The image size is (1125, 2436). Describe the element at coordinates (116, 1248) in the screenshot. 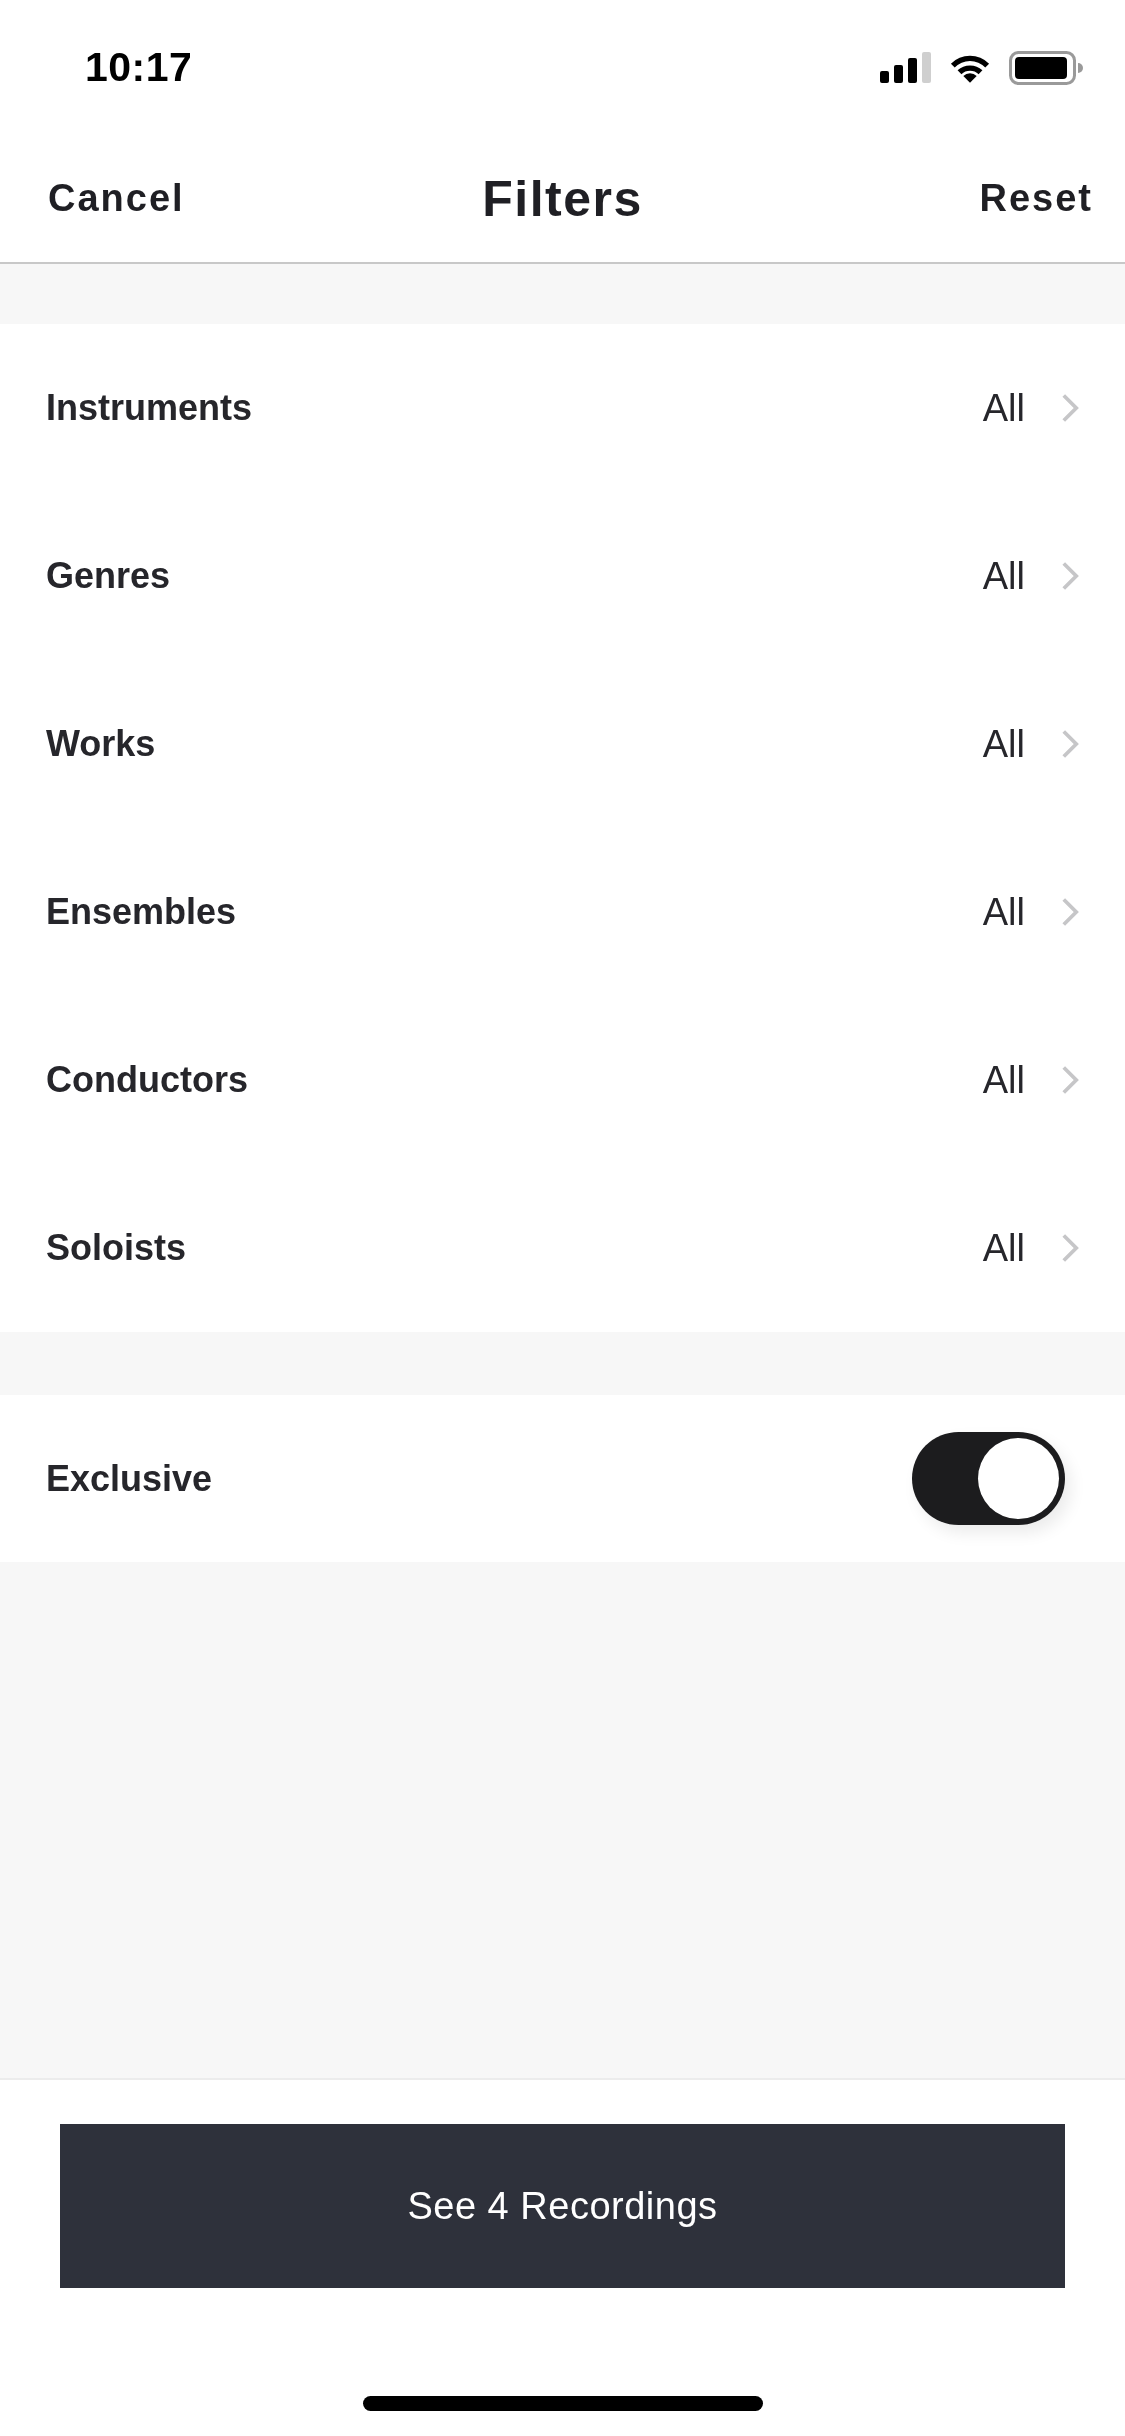

I see `filter-label: Soloists` at that location.